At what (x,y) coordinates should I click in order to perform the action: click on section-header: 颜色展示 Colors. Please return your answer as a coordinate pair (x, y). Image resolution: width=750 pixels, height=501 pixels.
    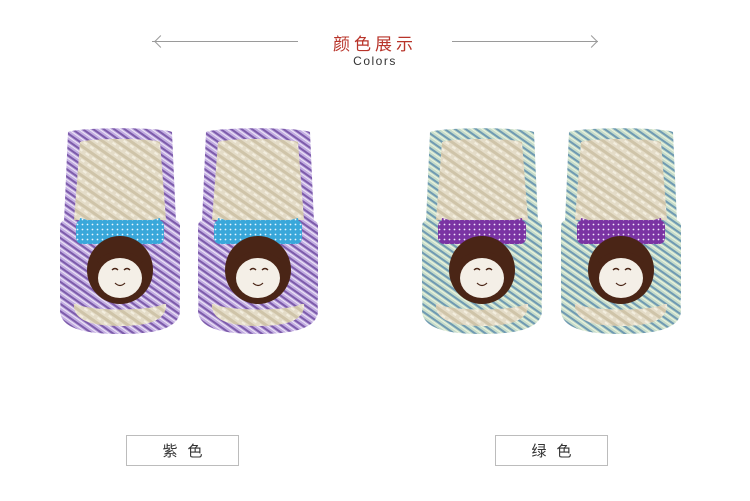
    Looking at the image, I should click on (375, 48).